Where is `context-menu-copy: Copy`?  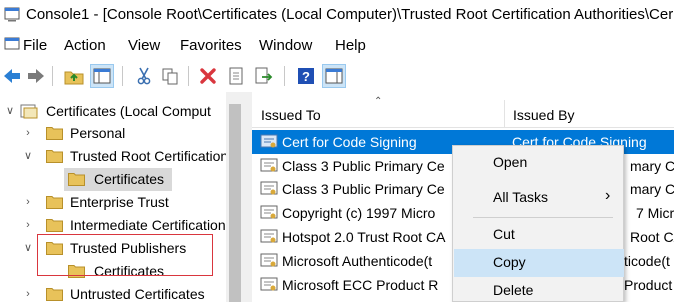 context-menu-copy: Copy is located at coordinates (539, 263).